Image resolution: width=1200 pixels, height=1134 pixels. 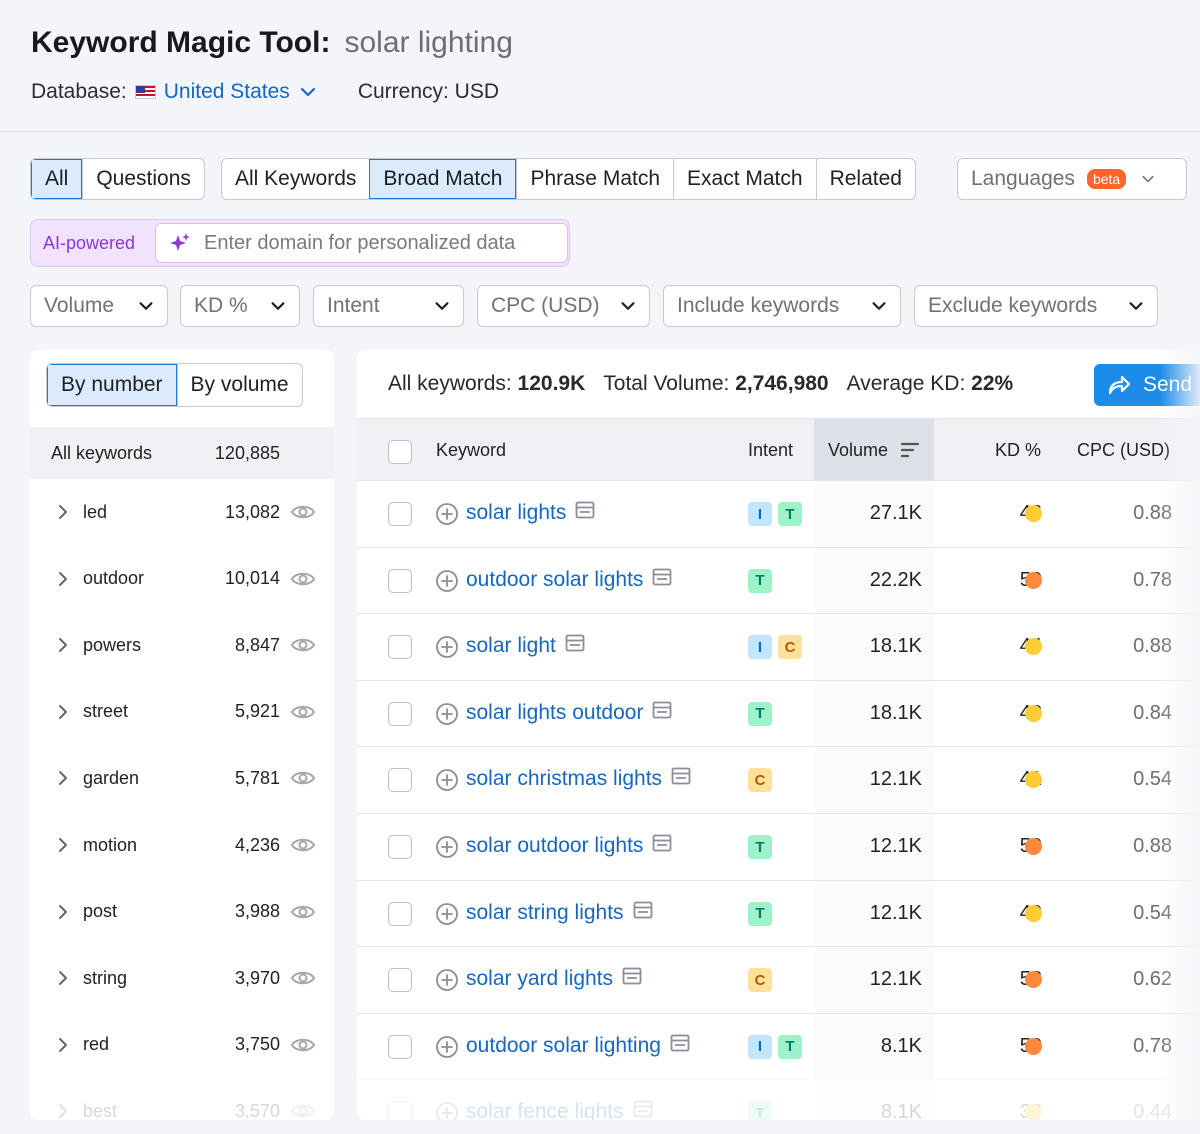 I want to click on header-volume: Volume, so click(x=858, y=450).